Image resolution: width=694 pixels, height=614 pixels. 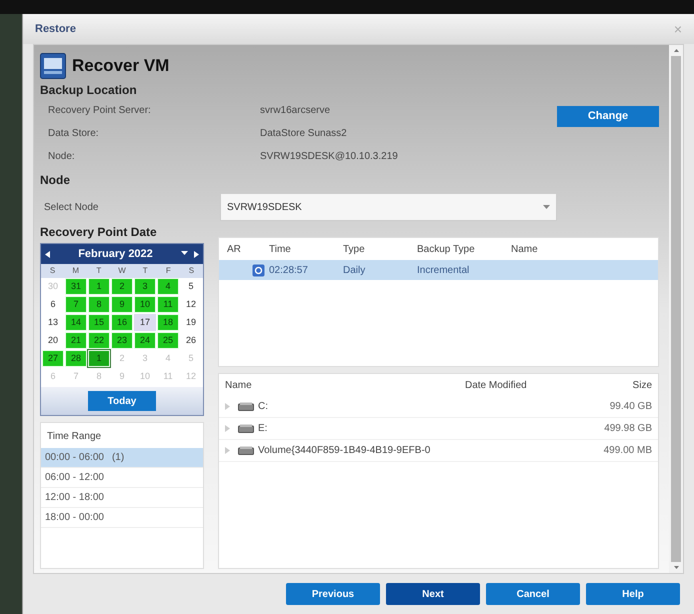 What do you see at coordinates (53, 304) in the screenshot?
I see `calendar-day: 6` at bounding box center [53, 304].